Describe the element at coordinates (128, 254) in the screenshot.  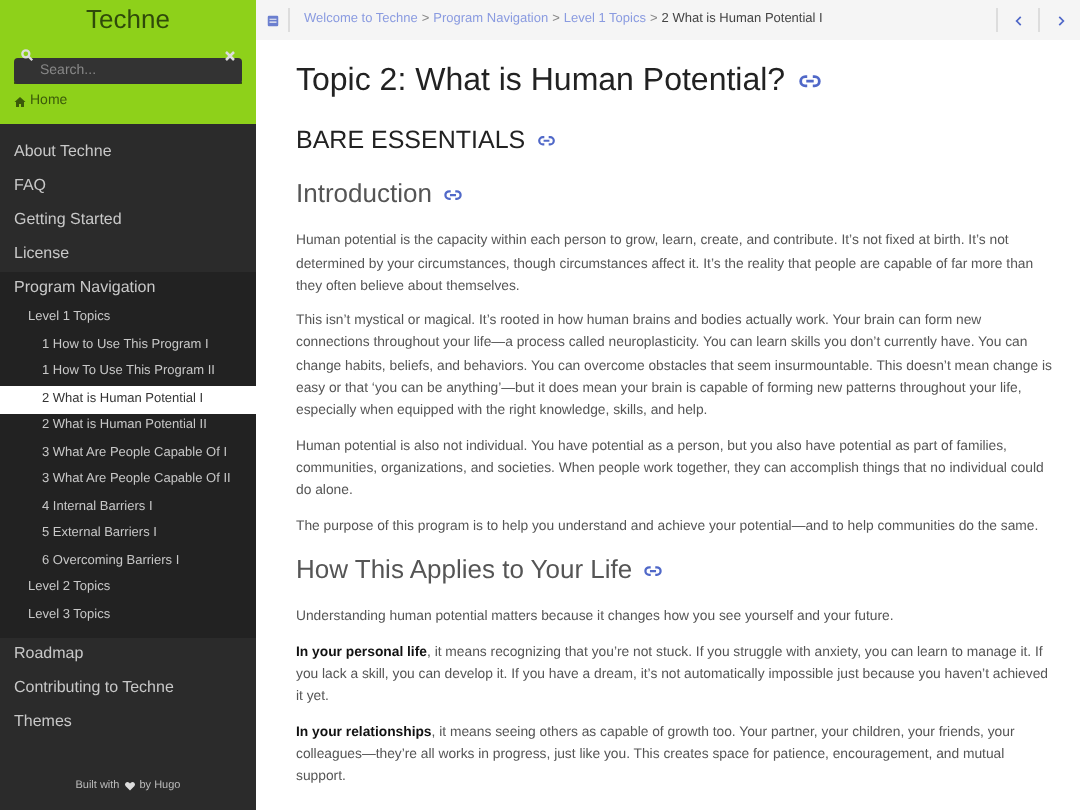
I see `nav-item: License` at that location.